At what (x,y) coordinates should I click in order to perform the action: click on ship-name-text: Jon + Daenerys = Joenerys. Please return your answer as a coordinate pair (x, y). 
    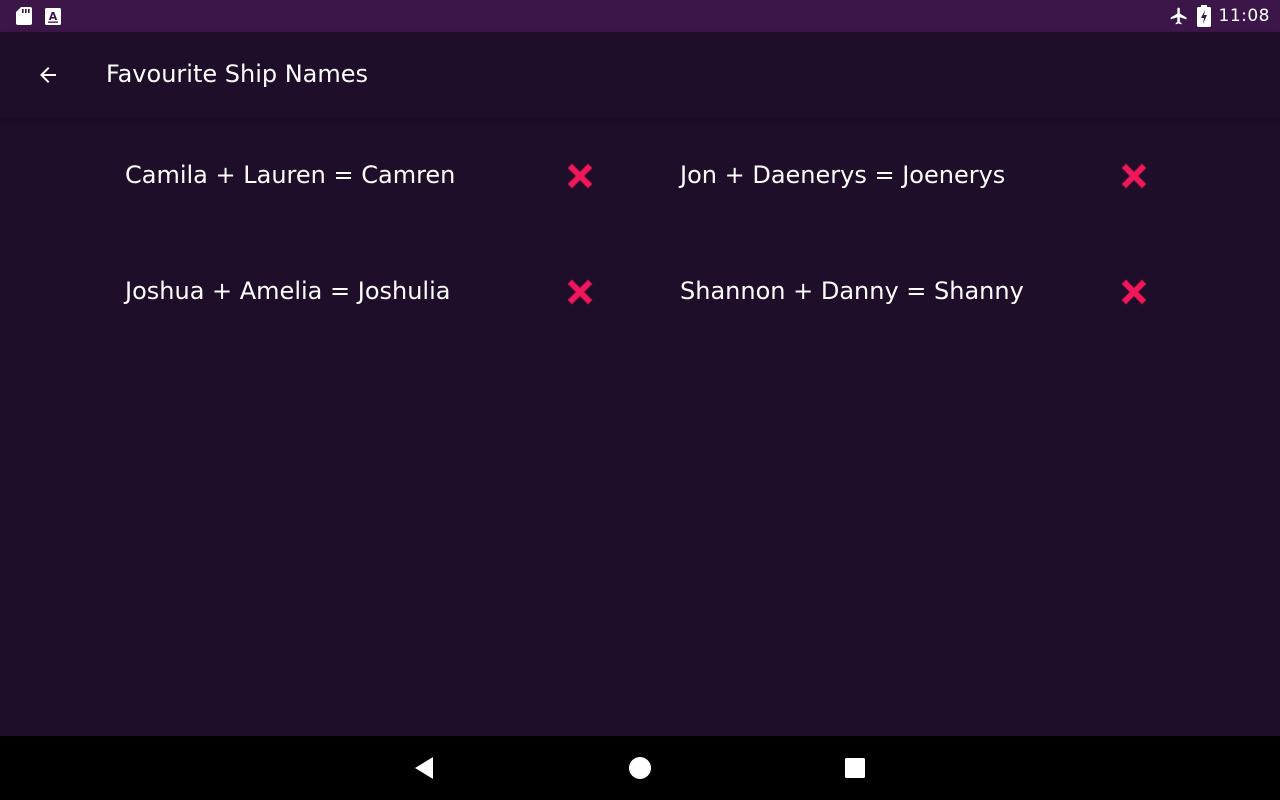
    Looking at the image, I should click on (843, 175).